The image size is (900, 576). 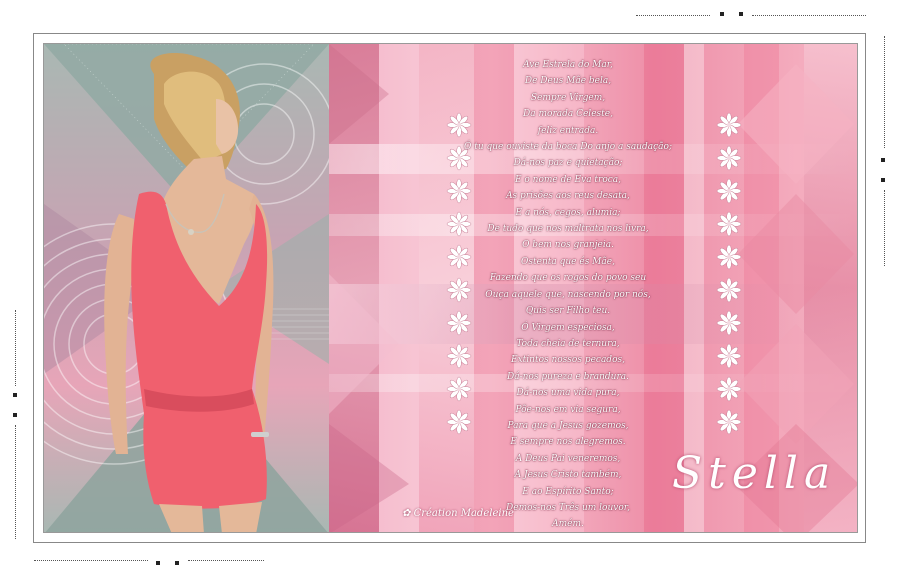 What do you see at coordinates (568, 179) in the screenshot?
I see `poem-line: E o nome de Eva troca,` at bounding box center [568, 179].